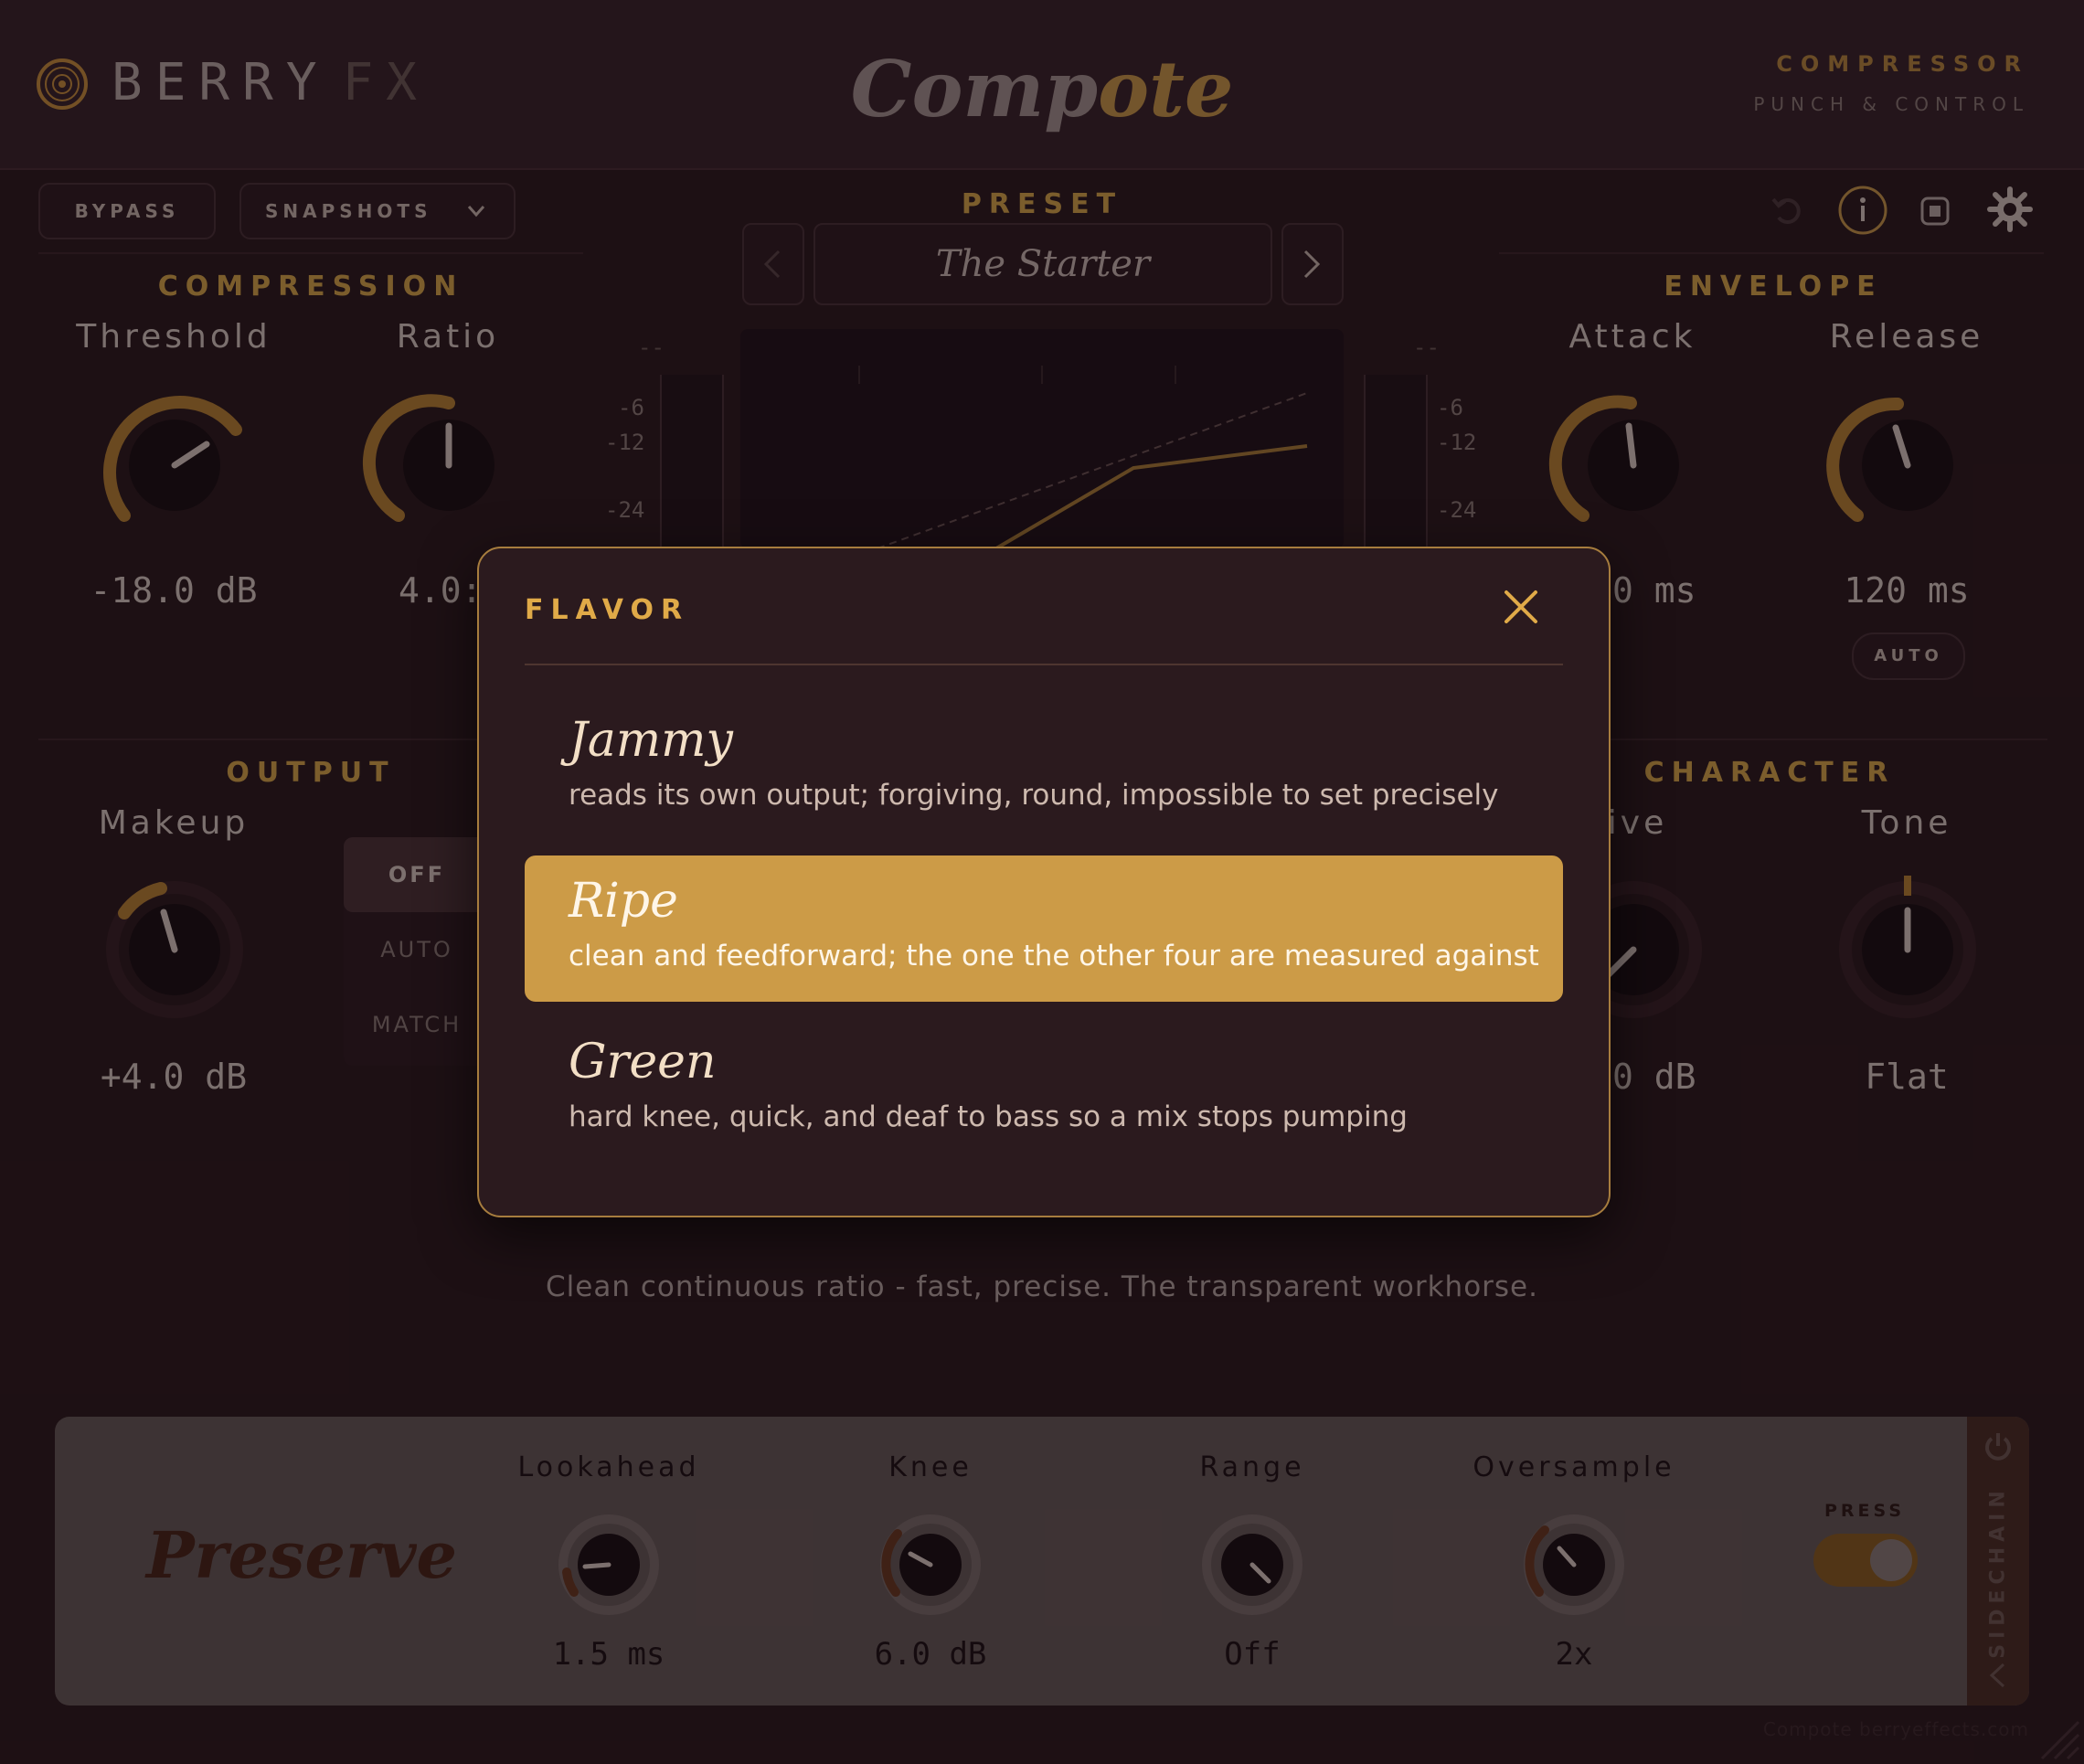 Image resolution: width=2084 pixels, height=1764 pixels. I want to click on flavor-option-name: Jammy, so click(651, 740).